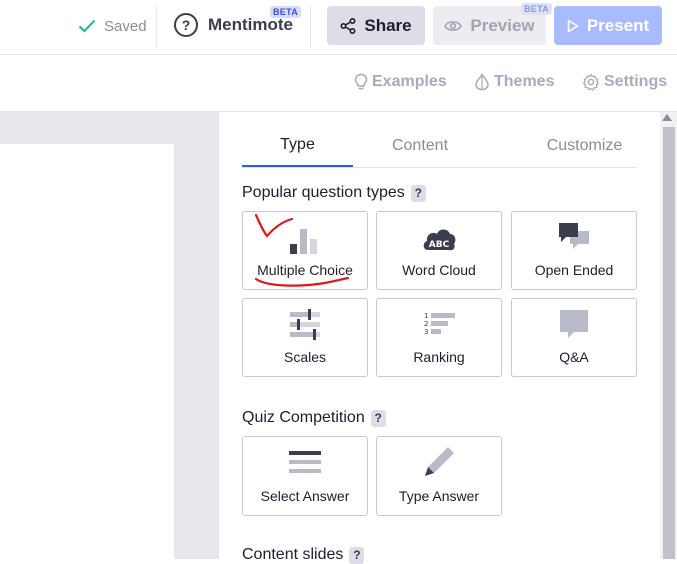  Describe the element at coordinates (186, 25) in the screenshot. I see `question-circle-icon: ?` at that location.